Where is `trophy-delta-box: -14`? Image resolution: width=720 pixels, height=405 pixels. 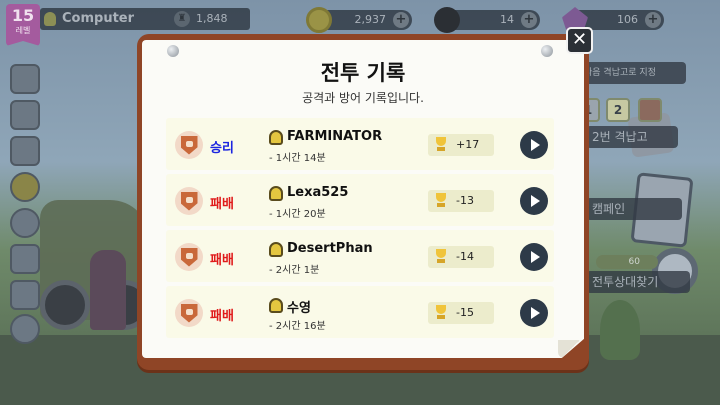
trophy-delta-box: -14 is located at coordinates (461, 257).